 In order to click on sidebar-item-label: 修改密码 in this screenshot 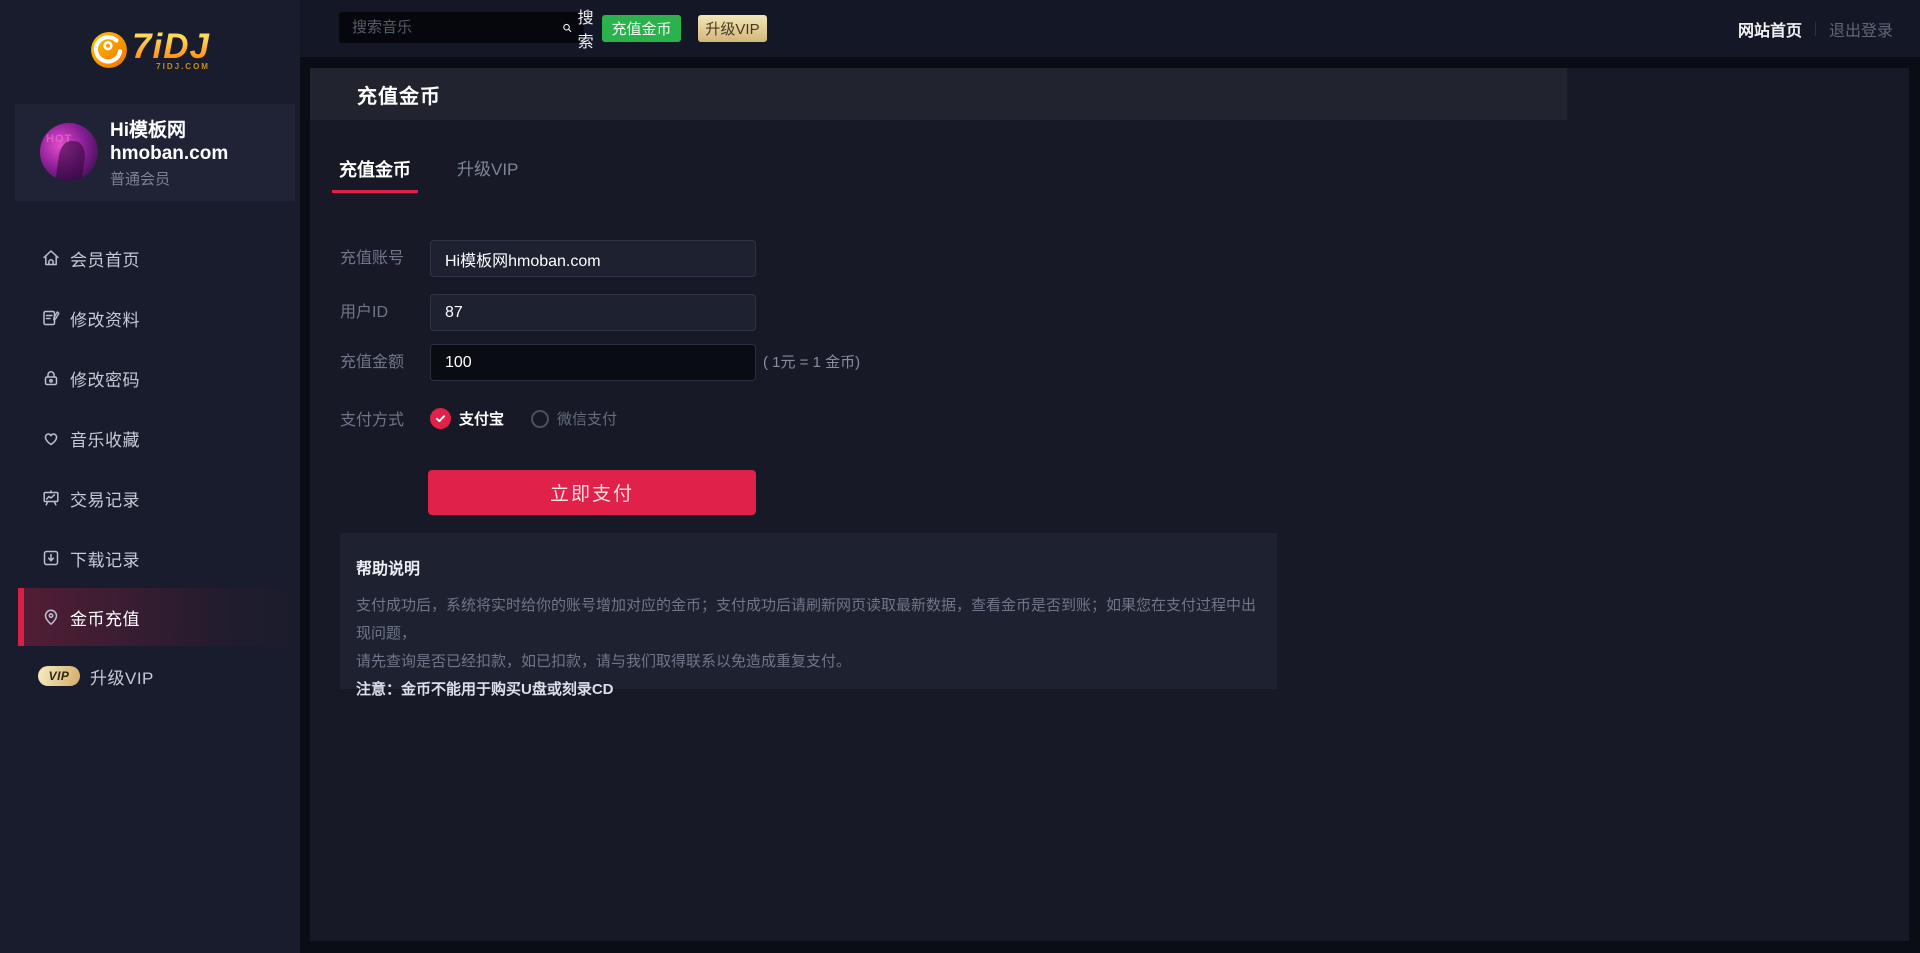, I will do `click(105, 380)`.